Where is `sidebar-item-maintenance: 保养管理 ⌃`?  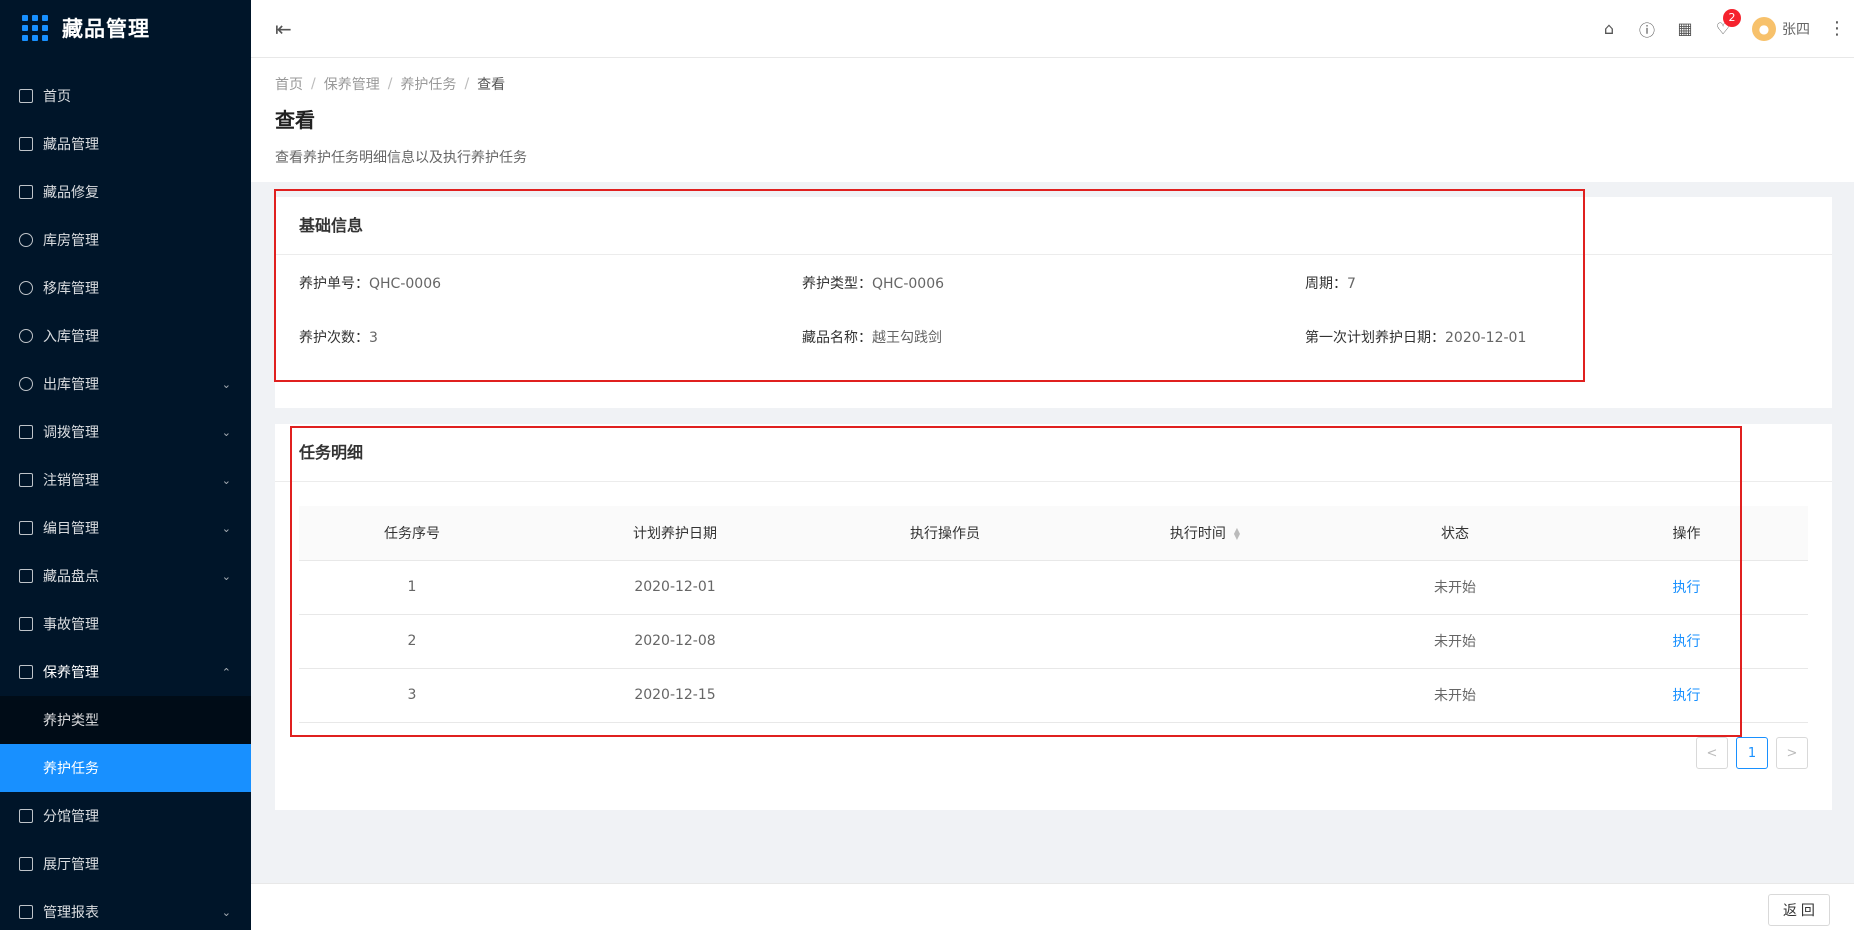
sidebar-item-maintenance: 保养管理 ⌃ is located at coordinates (125, 672).